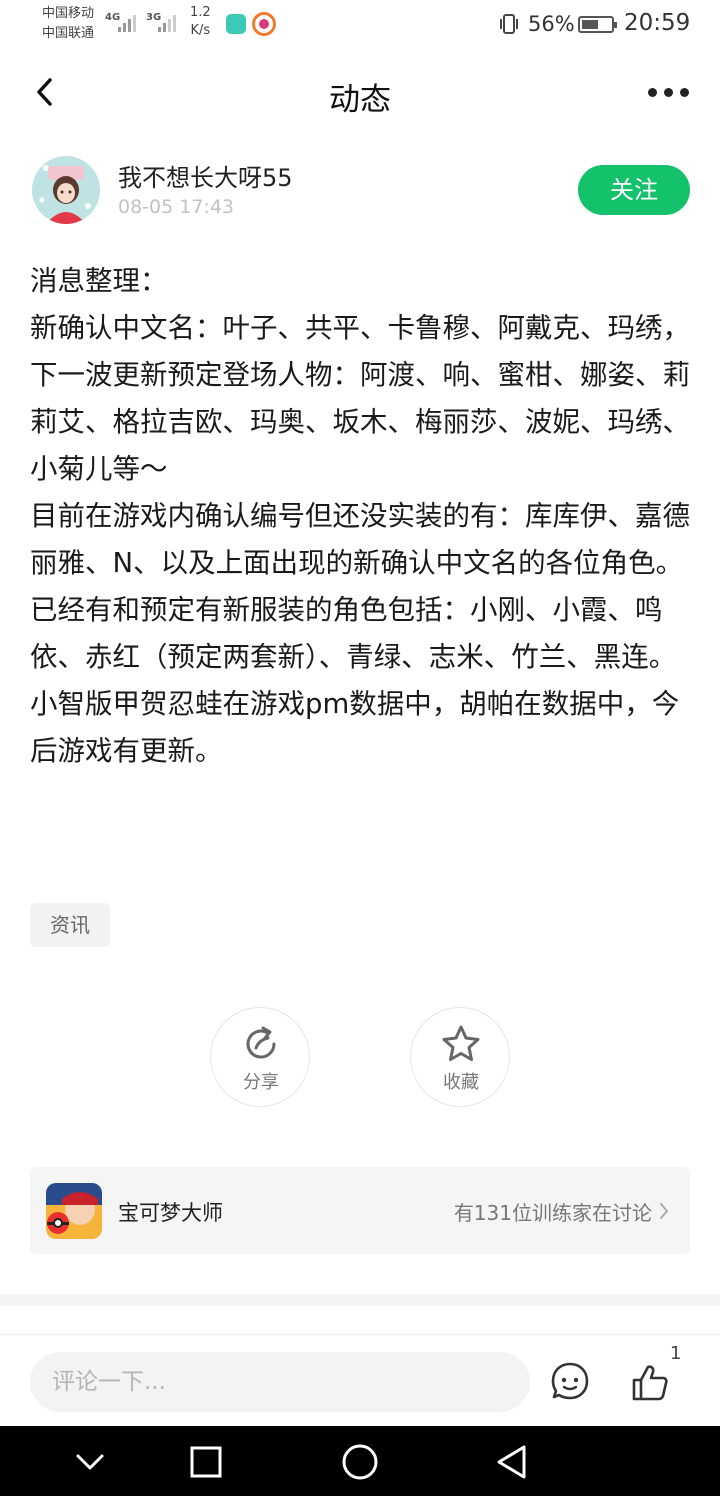  I want to click on favorite-button: 收藏, so click(460, 1057).